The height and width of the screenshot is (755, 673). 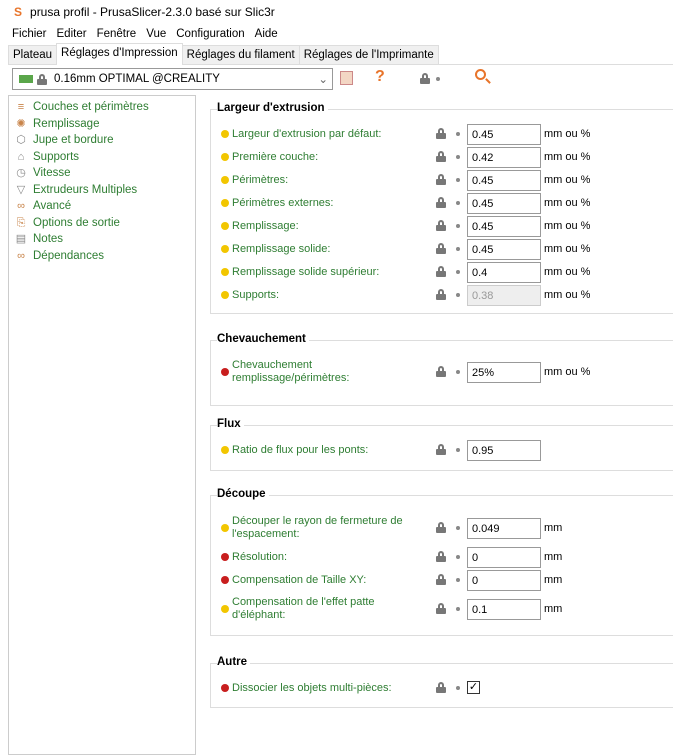 What do you see at coordinates (66, 123) in the screenshot?
I see `sidebar-item-label: Remplissage` at bounding box center [66, 123].